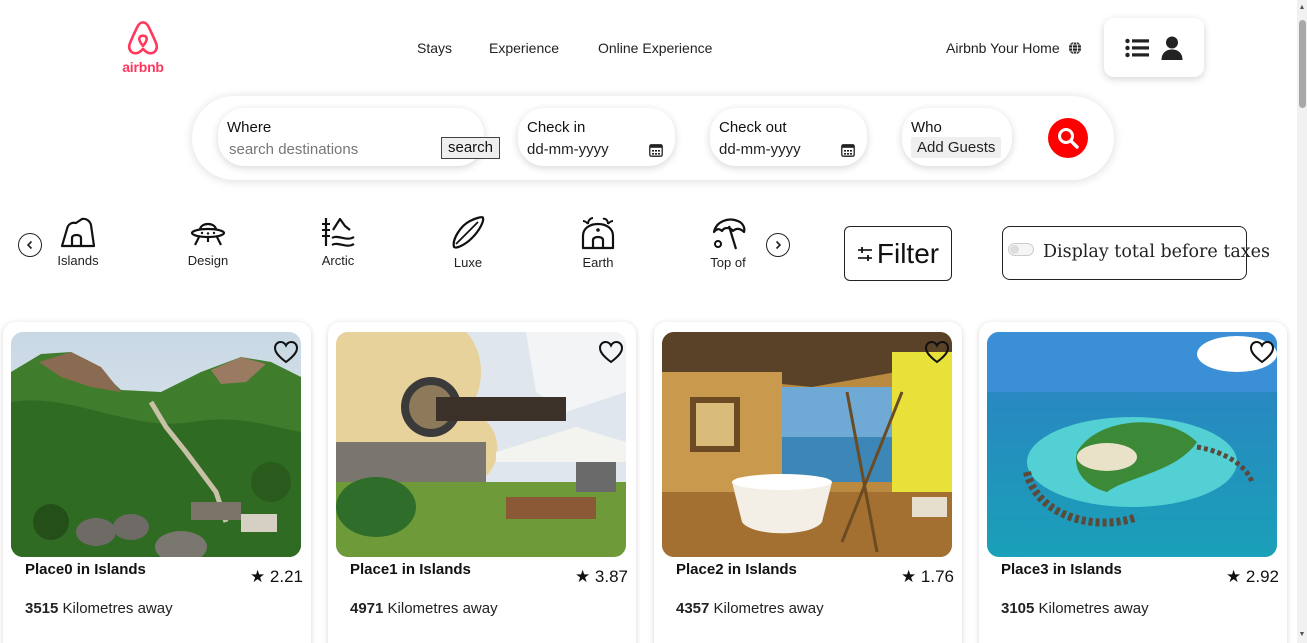  Describe the element at coordinates (468, 262) in the screenshot. I see `category-label: Luxe` at that location.